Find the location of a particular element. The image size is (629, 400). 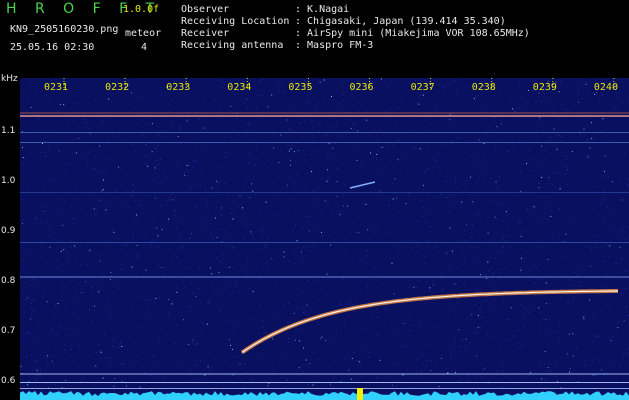

frequency-axis: kHz 1.1 1.0 0.9 0.8 0.7 0.6 is located at coordinates (10, 235).